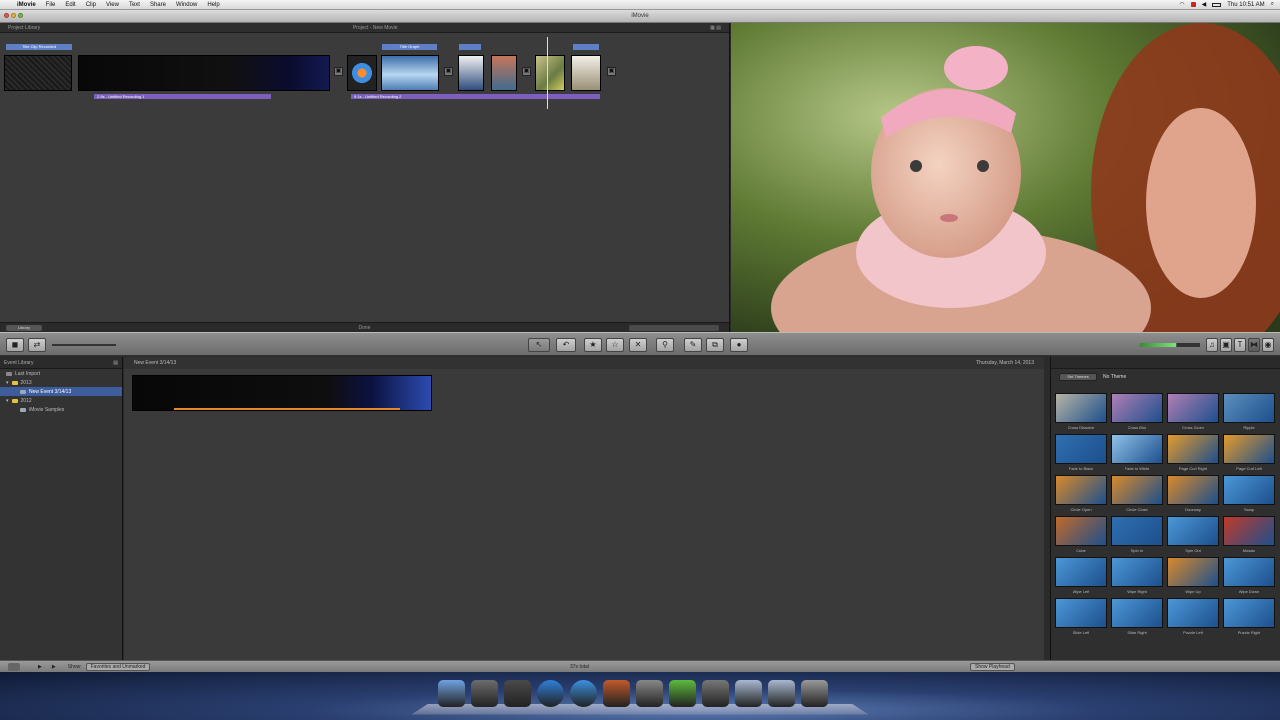 This screenshot has width=1280, height=720. I want to click on transition-item: Cross Dissolve, so click(1081, 413).